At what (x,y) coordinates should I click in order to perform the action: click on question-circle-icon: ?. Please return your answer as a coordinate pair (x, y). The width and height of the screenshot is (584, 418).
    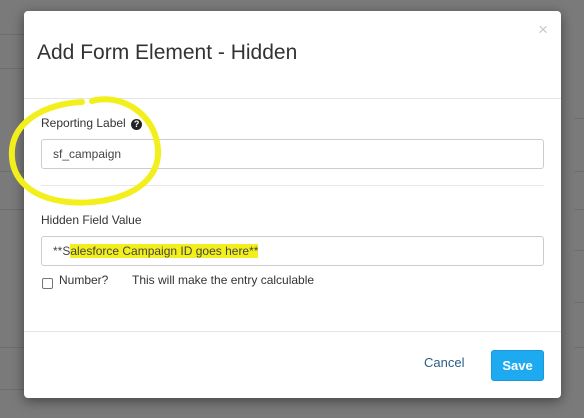
    Looking at the image, I should click on (137, 124).